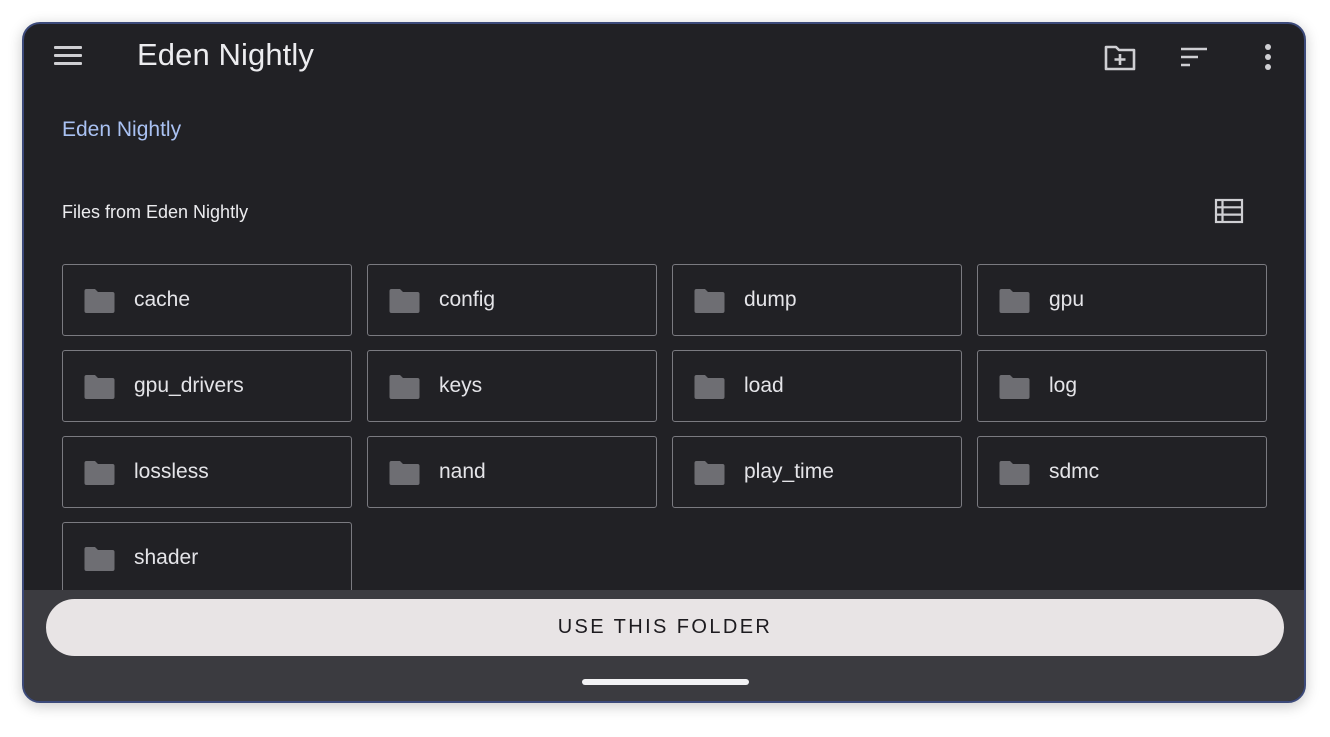 Image resolution: width=1330 pixels, height=737 pixels. Describe the element at coordinates (1120, 57) in the screenshot. I see `new-folder-icon` at that location.